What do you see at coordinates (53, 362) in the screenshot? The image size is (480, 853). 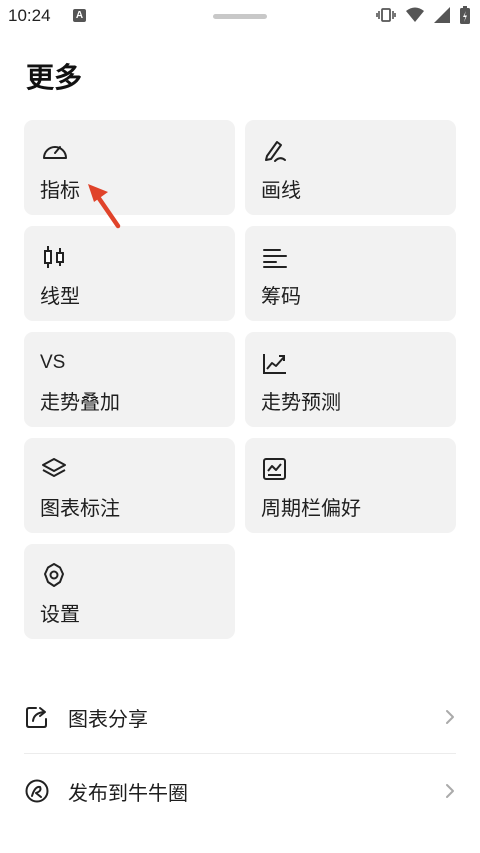 I see `vs-icon: VS` at bounding box center [53, 362].